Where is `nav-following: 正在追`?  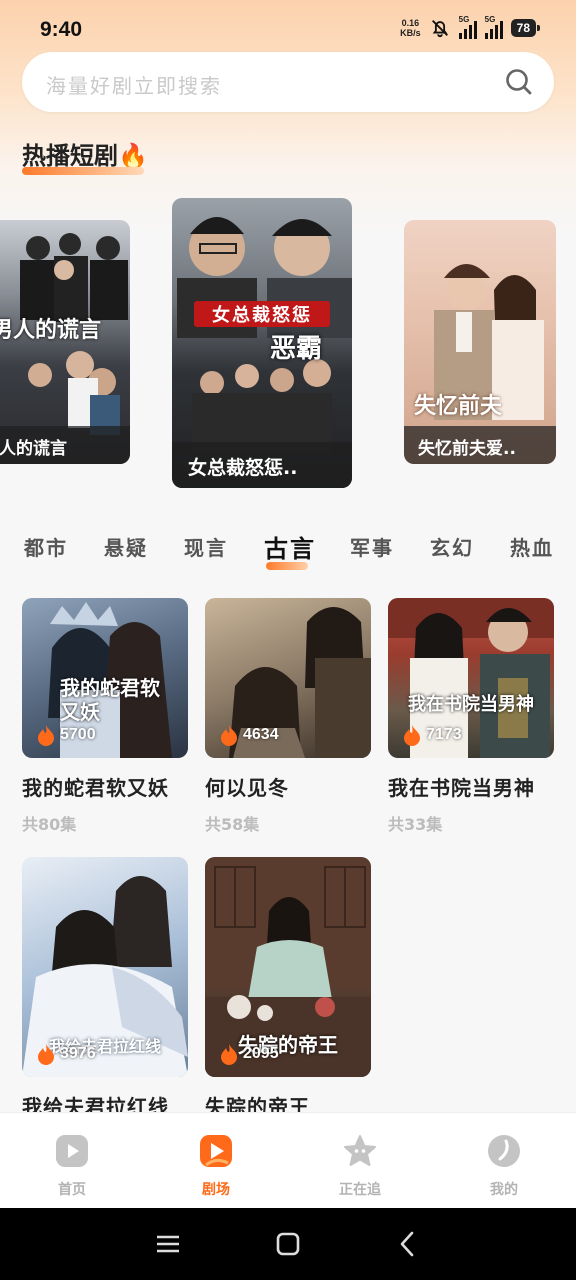
nav-following: 正在追 is located at coordinates (360, 1161).